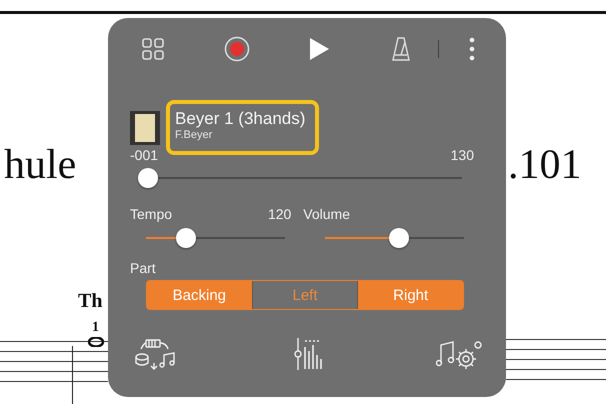 This screenshot has width=606, height=404. Describe the element at coordinates (145, 127) in the screenshot. I see `album-thumbnail` at that location.